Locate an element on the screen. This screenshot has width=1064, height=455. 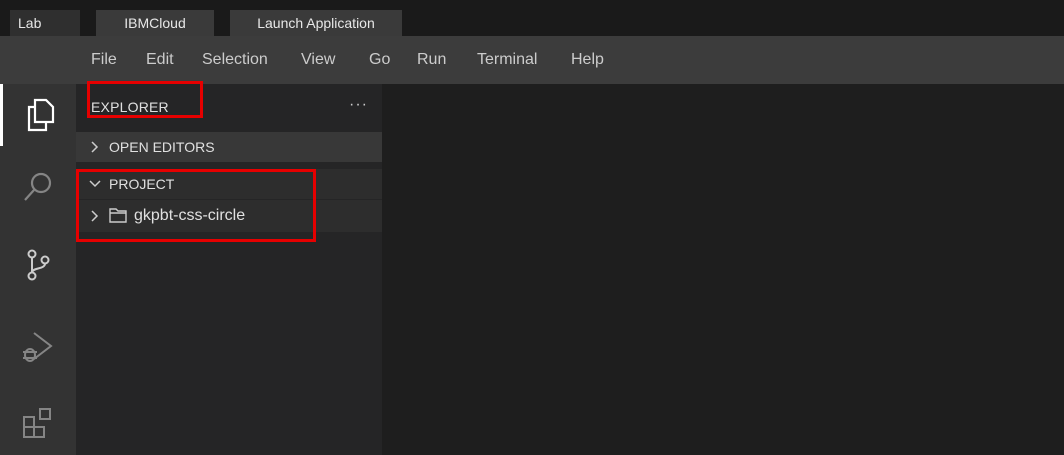
highlight-project-section is located at coordinates (196, 205).